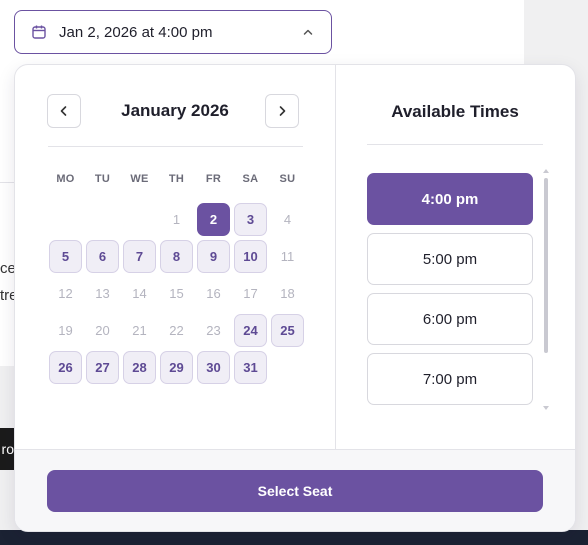 This screenshot has width=588, height=545. What do you see at coordinates (213, 256) in the screenshot?
I see `day-cell: 9` at bounding box center [213, 256].